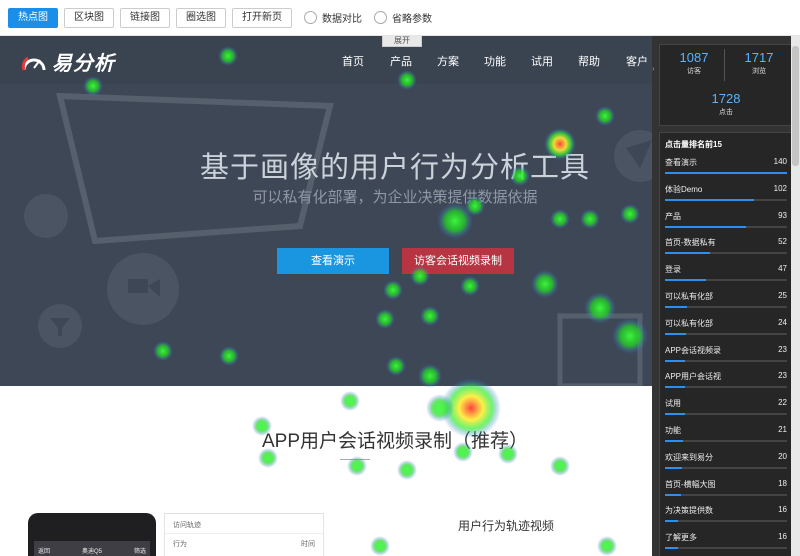 This screenshot has width=800, height=556. I want to click on block-view-button: 区块图, so click(89, 17).